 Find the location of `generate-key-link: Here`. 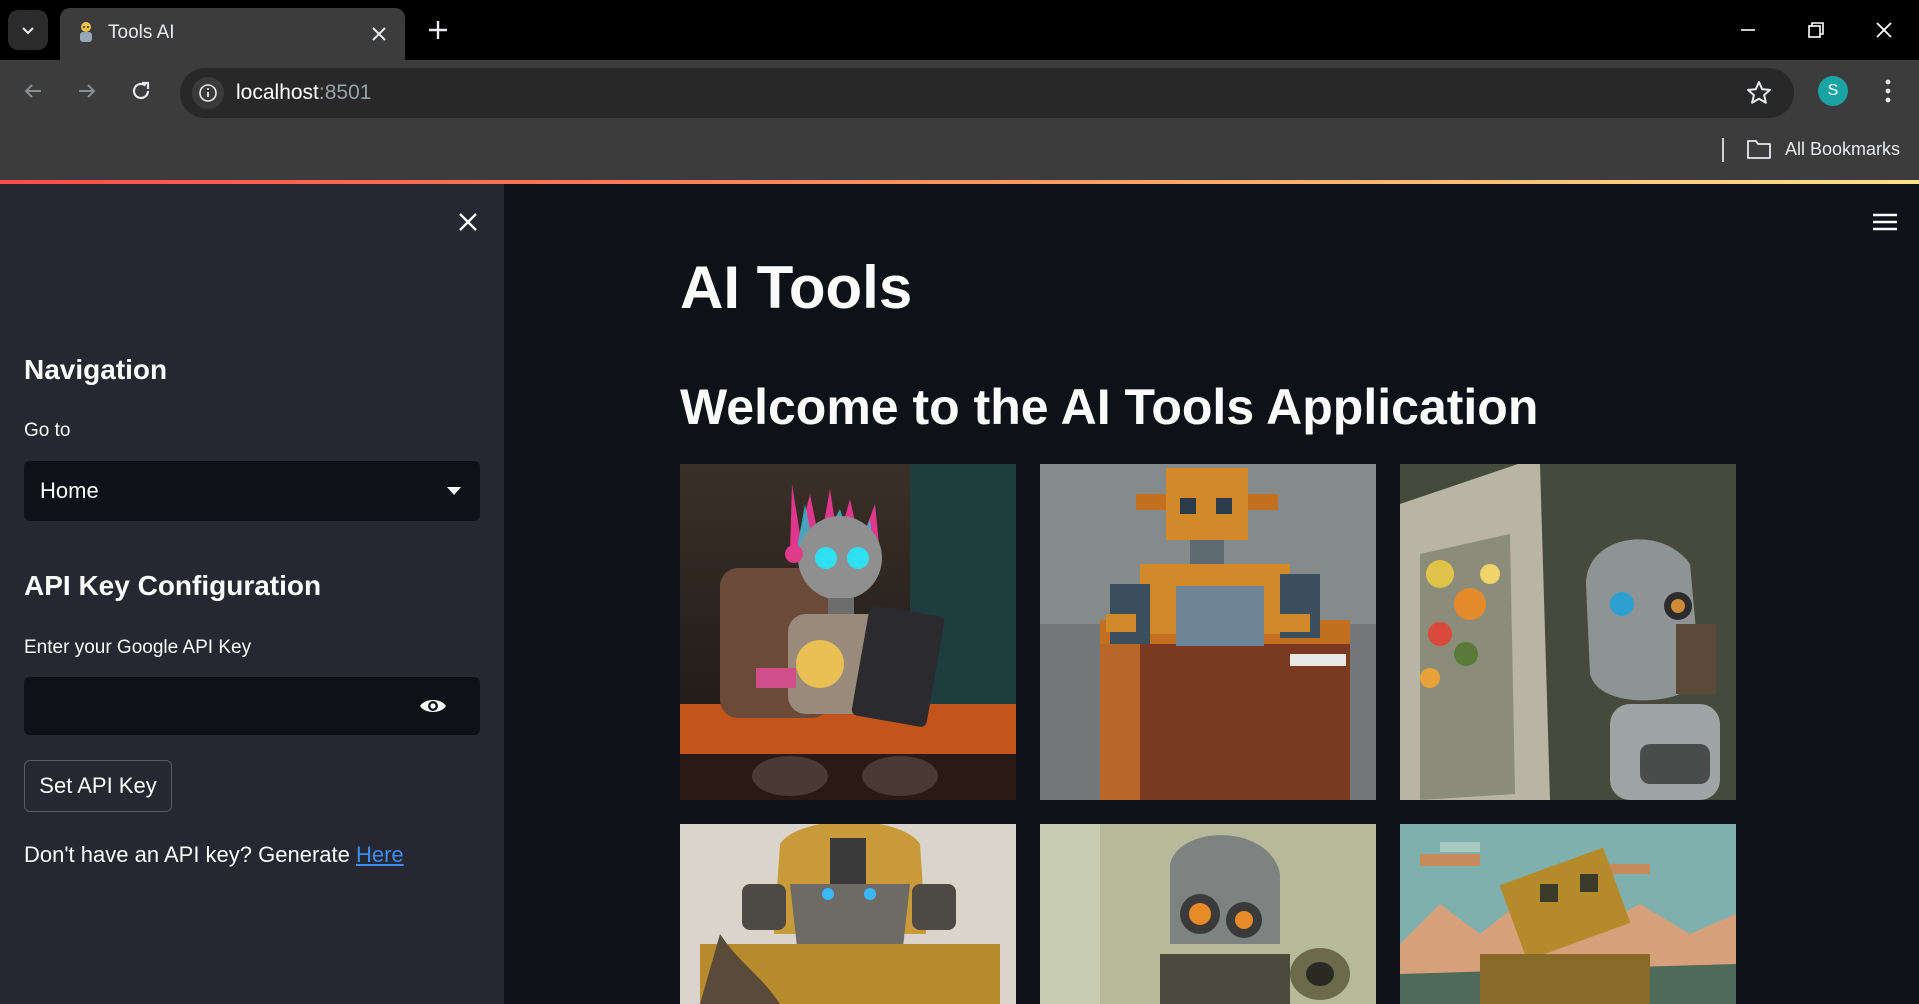

generate-key-link: Here is located at coordinates (380, 854).